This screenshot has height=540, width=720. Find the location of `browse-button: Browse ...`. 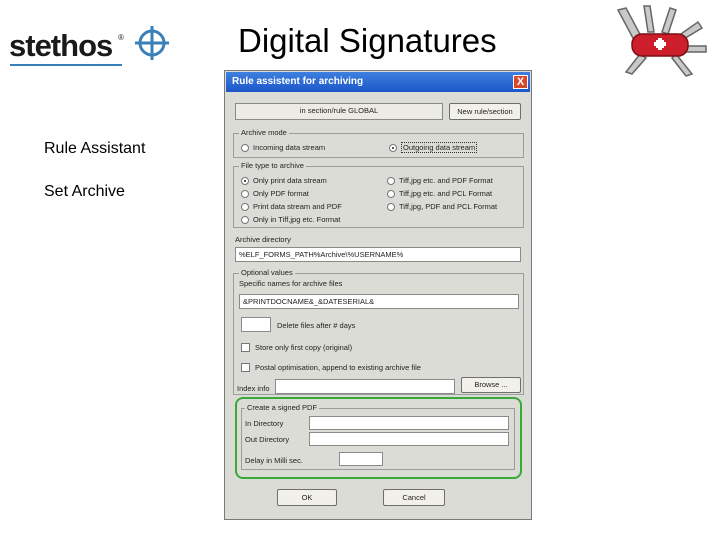

browse-button: Browse ... is located at coordinates (491, 385).